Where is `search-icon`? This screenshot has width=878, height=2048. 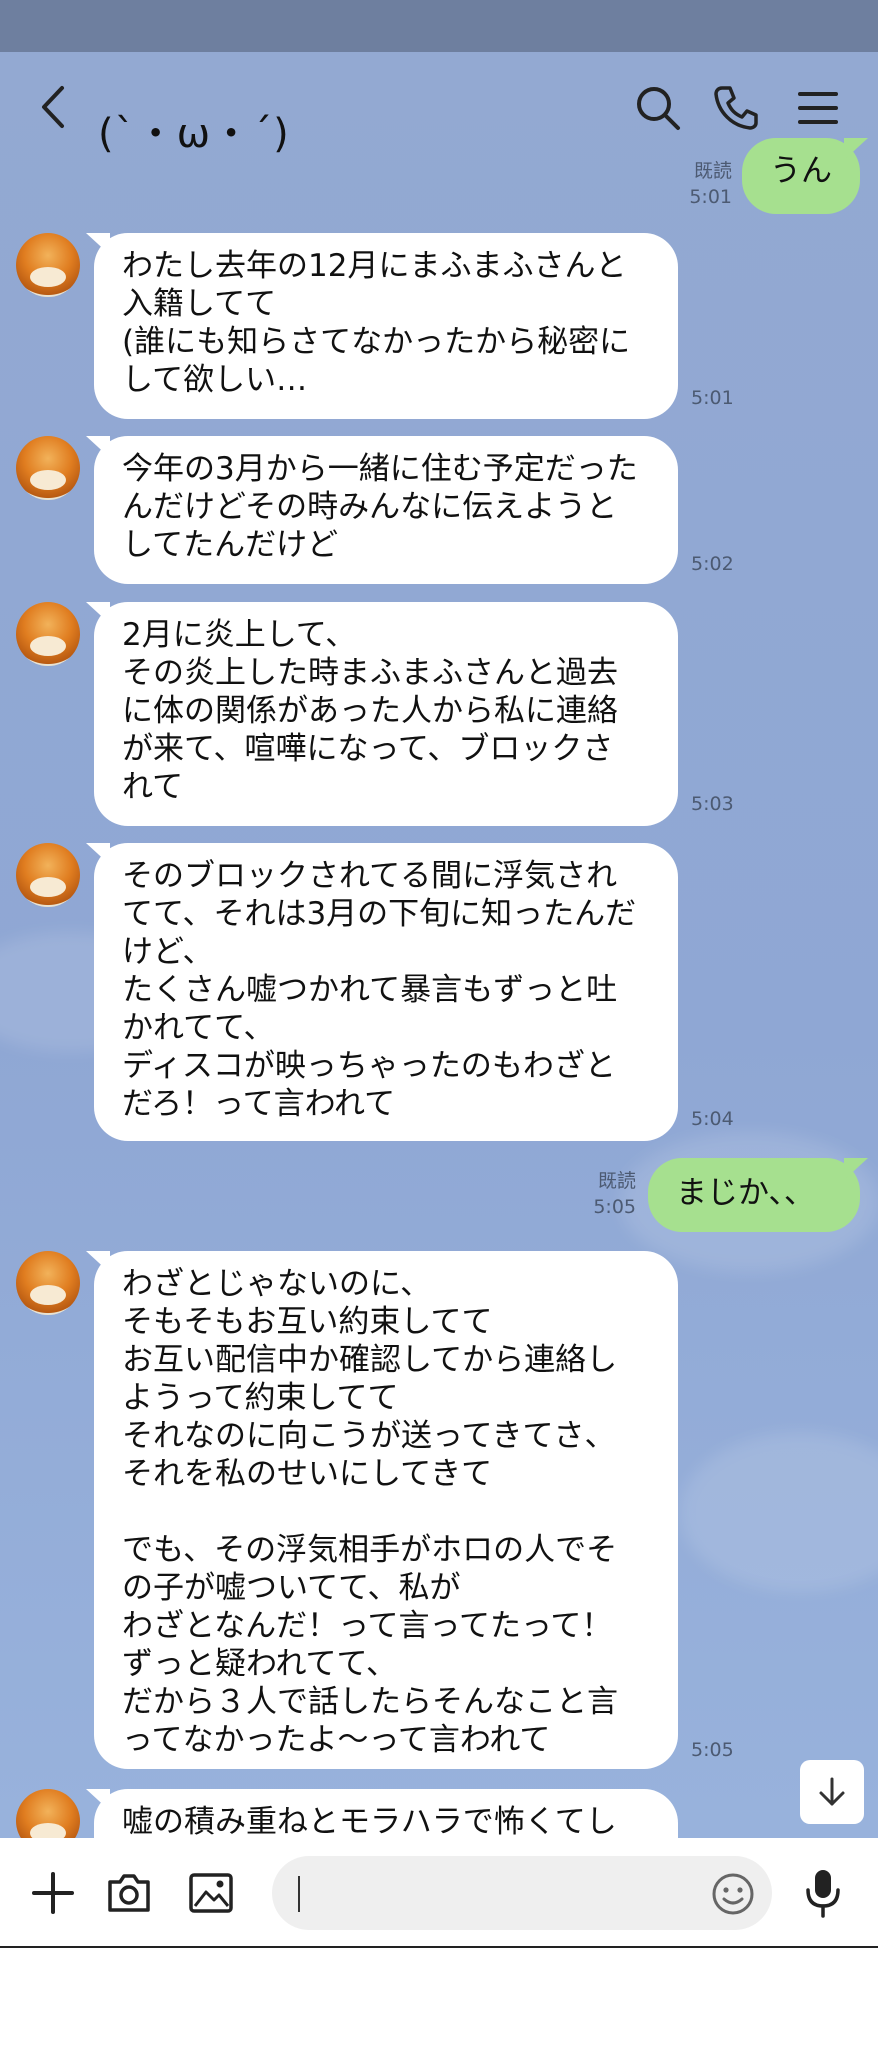 search-icon is located at coordinates (658, 108).